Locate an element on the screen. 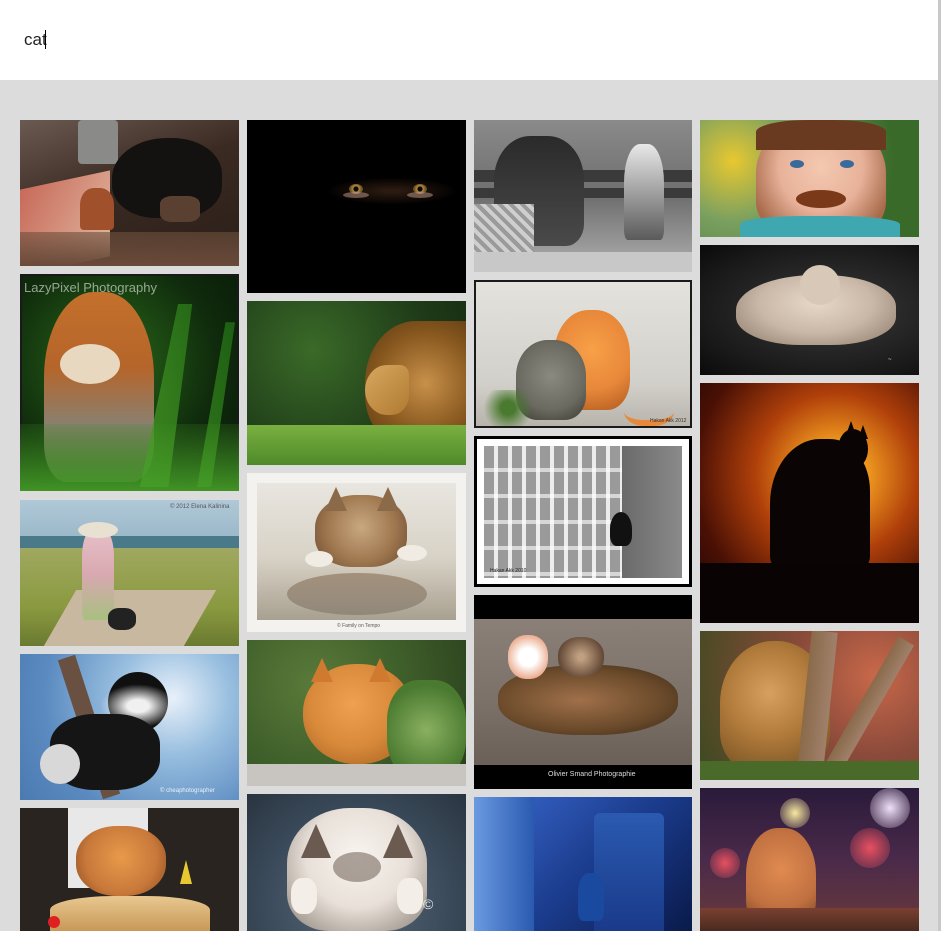  image-caption: © is located at coordinates (428, 904).